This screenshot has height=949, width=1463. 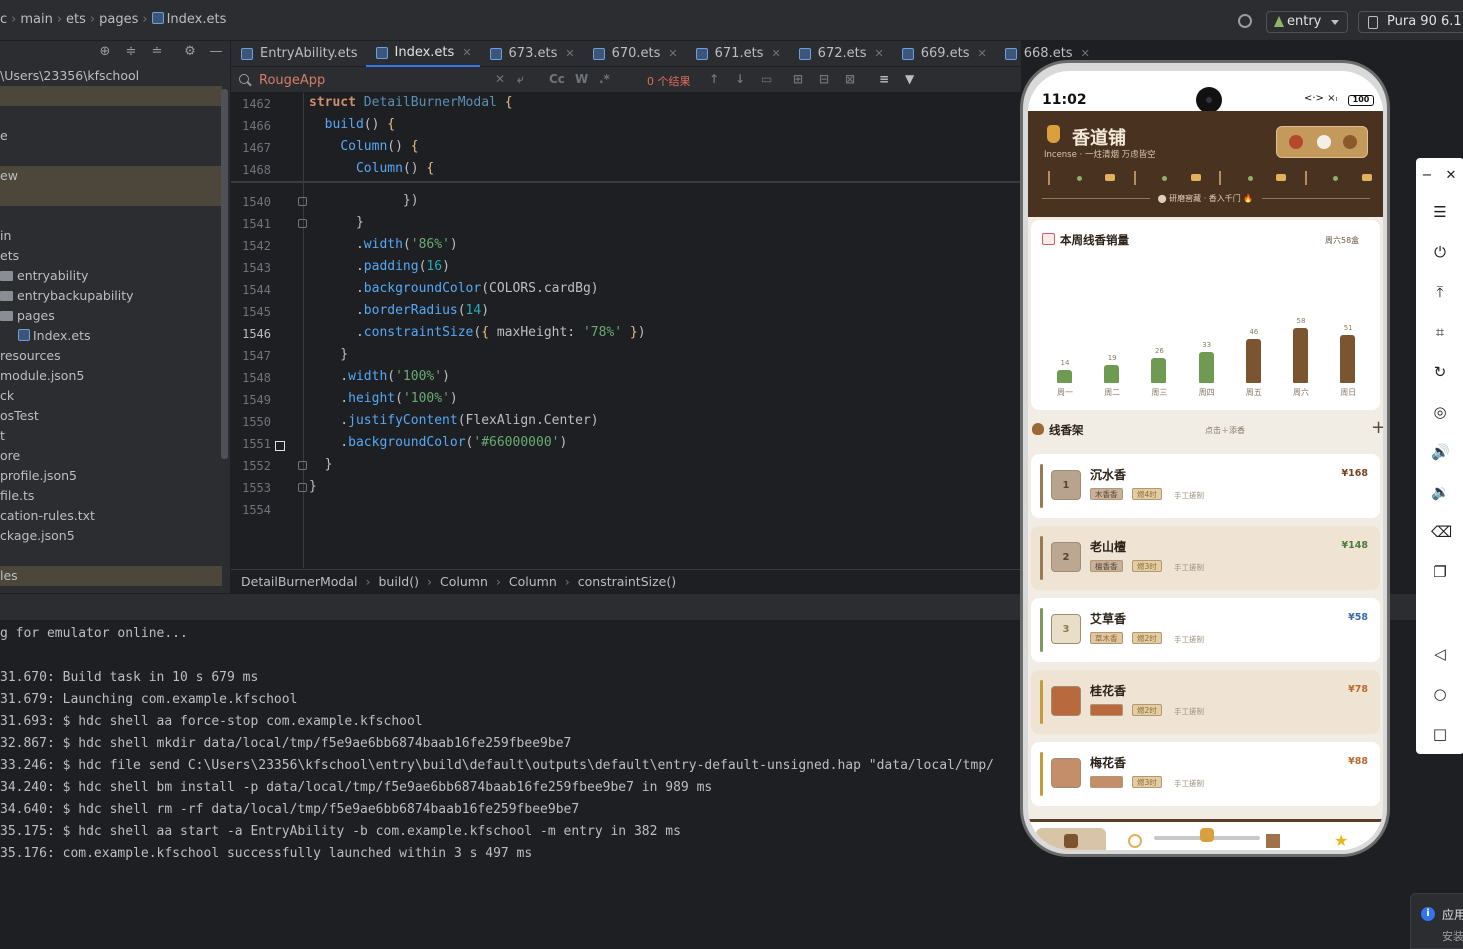 I want to click on tab-673-ets: 673.ets ✕, so click(x=531, y=54).